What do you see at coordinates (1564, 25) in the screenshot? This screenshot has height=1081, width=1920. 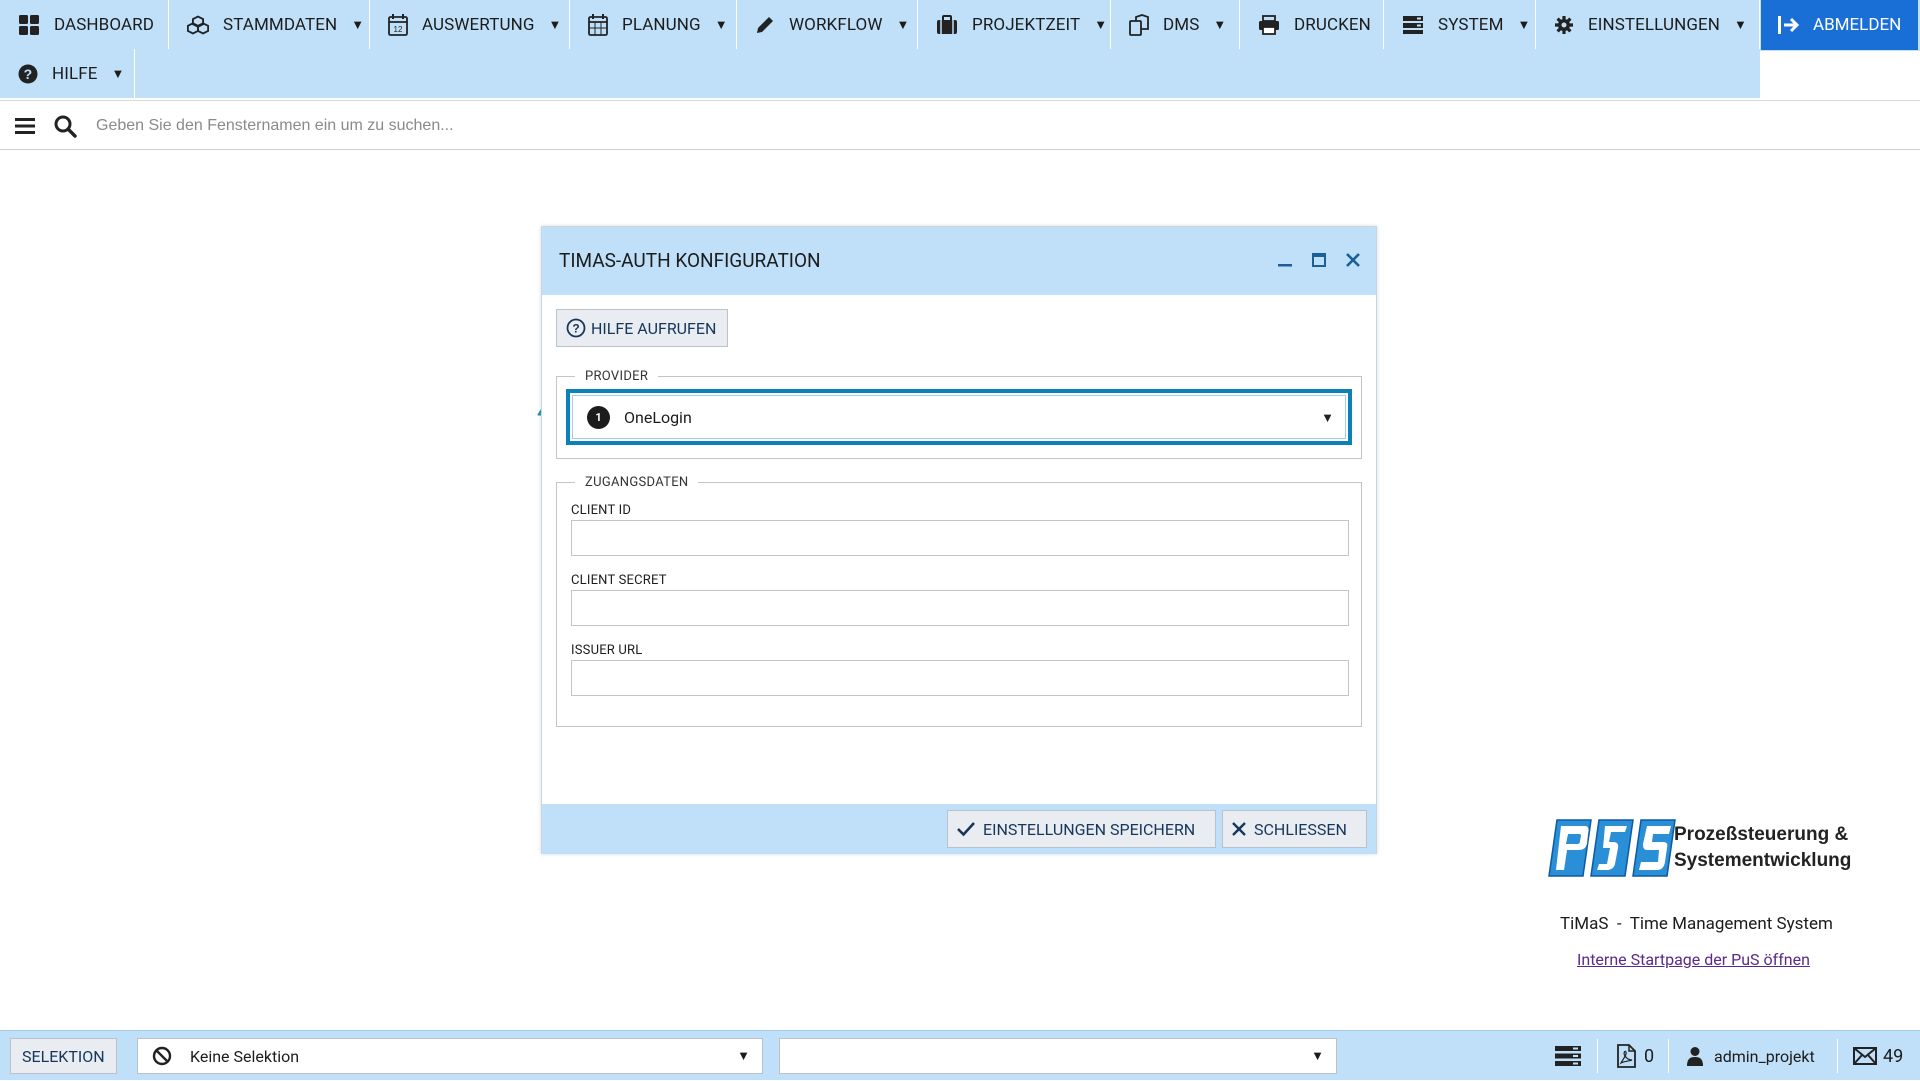 I see `gear-icon` at bounding box center [1564, 25].